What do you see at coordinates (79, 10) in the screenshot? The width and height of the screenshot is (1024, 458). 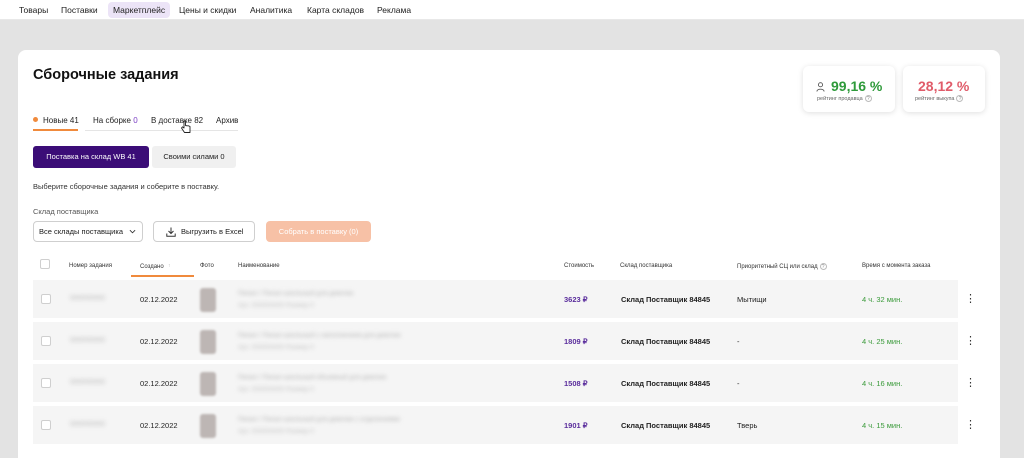 I see `nav-item-supplies: Поставки` at bounding box center [79, 10].